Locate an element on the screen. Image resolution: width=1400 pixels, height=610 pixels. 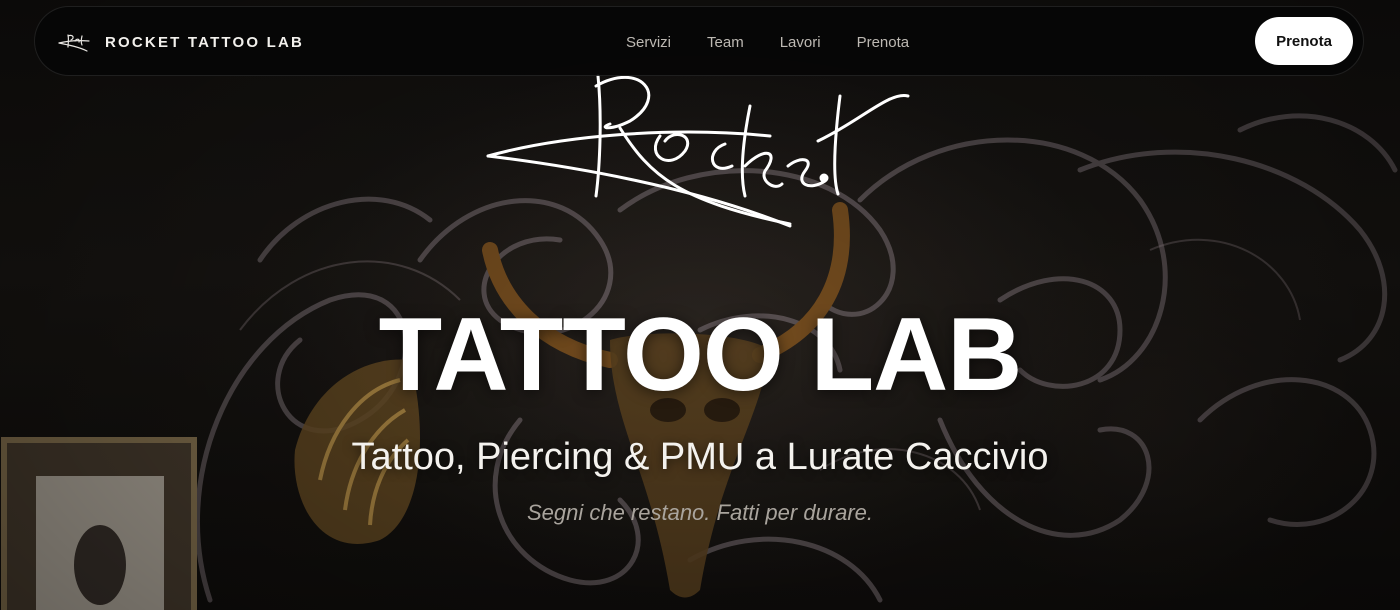
nav-links: Servizi Team Lavori Prenota is located at coordinates (767, 42).